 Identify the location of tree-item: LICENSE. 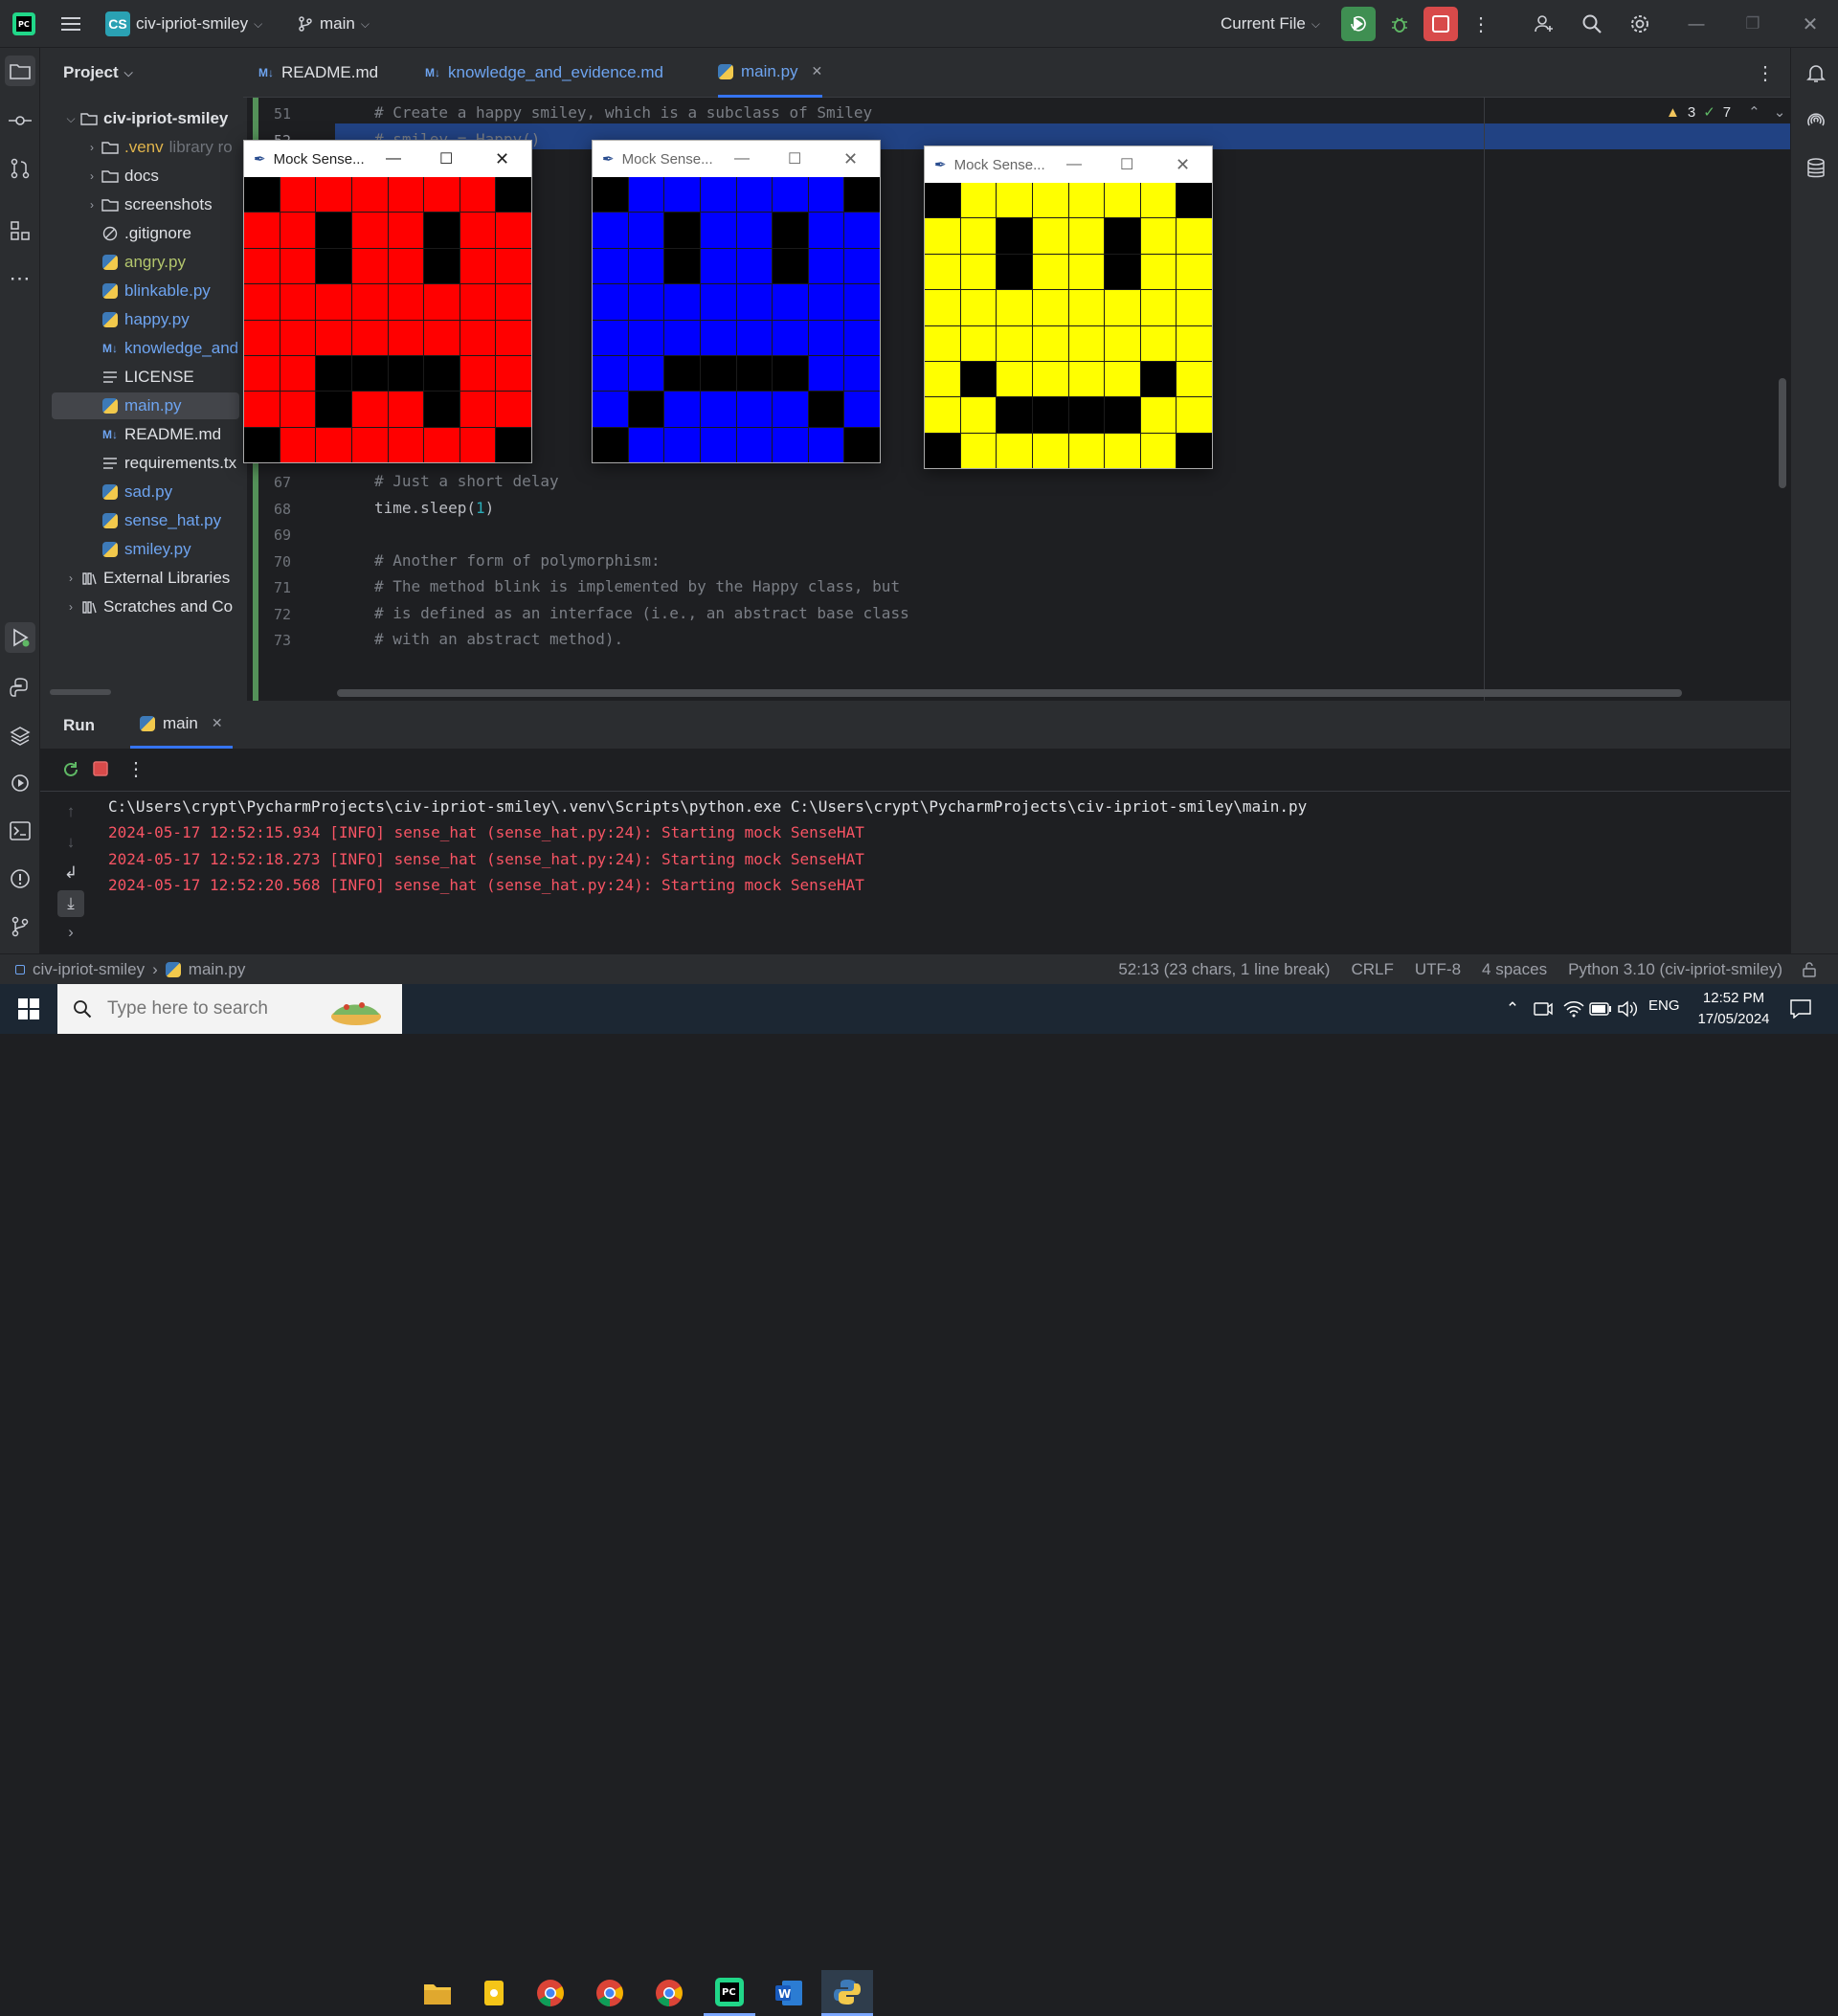
(141, 378).